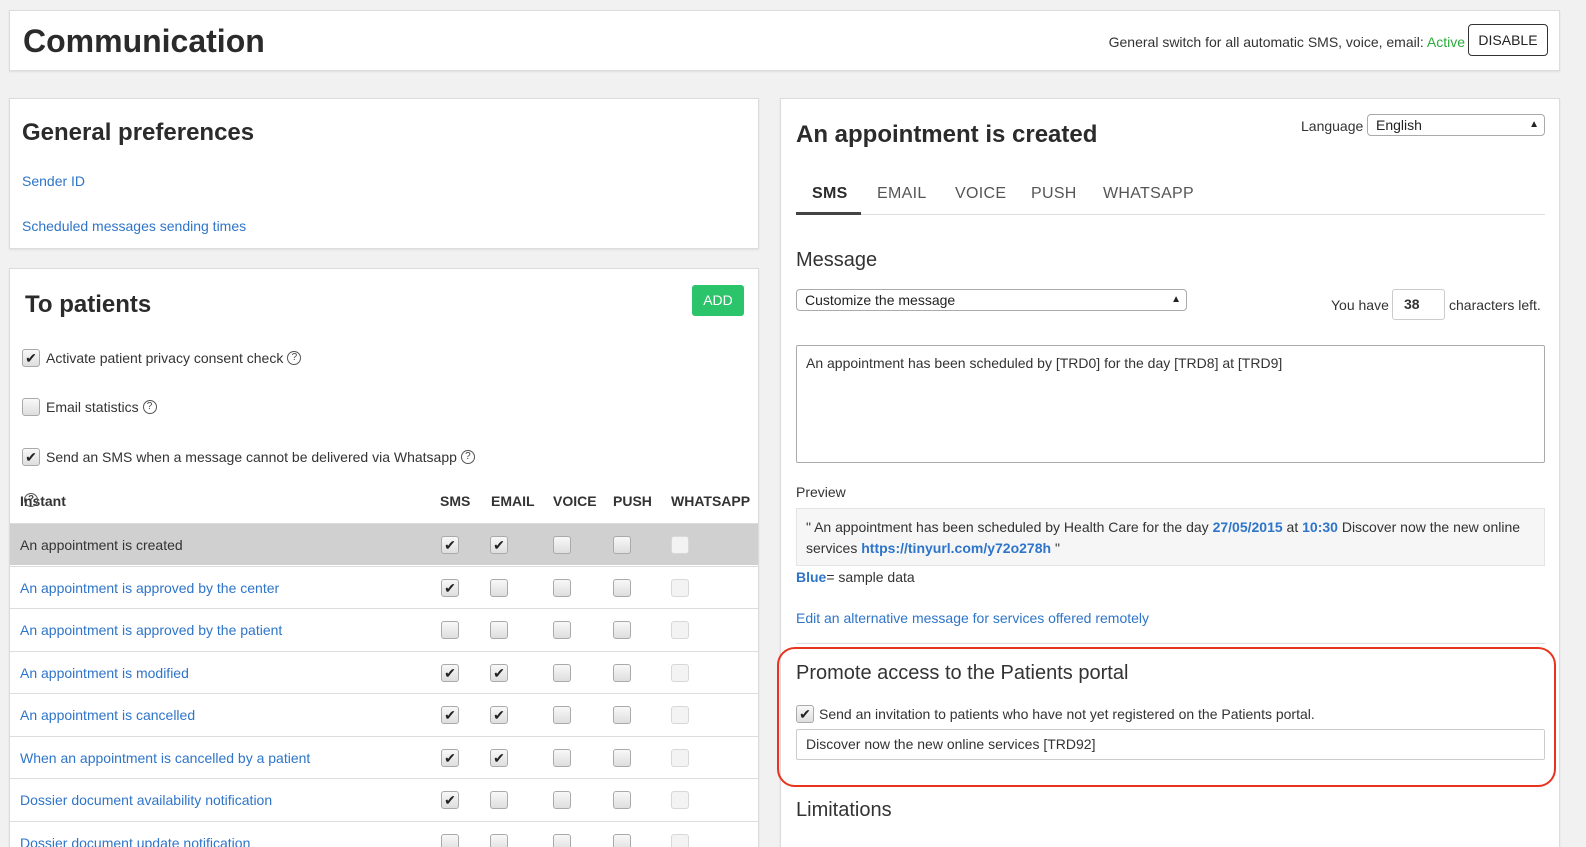 The height and width of the screenshot is (847, 1586). Describe the element at coordinates (837, 260) in the screenshot. I see `message-section-title: Message` at that location.